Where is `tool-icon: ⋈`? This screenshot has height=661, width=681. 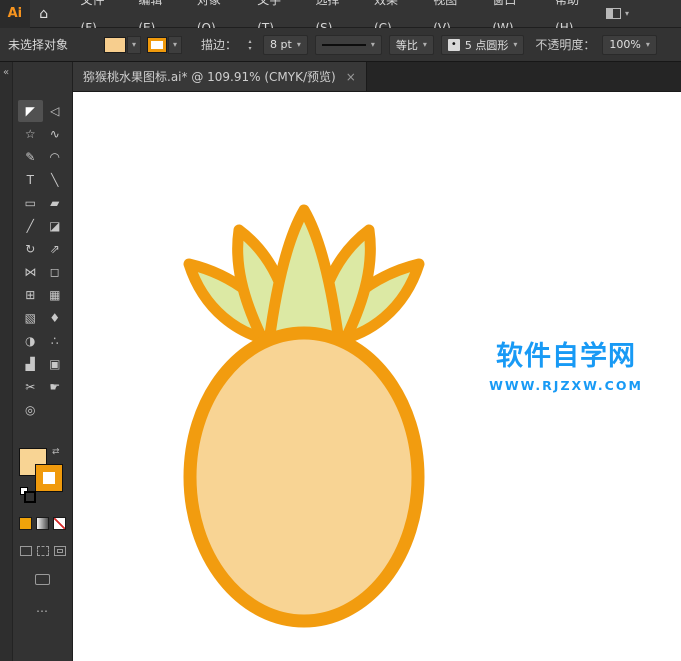 tool-icon: ⋈ is located at coordinates (30, 272).